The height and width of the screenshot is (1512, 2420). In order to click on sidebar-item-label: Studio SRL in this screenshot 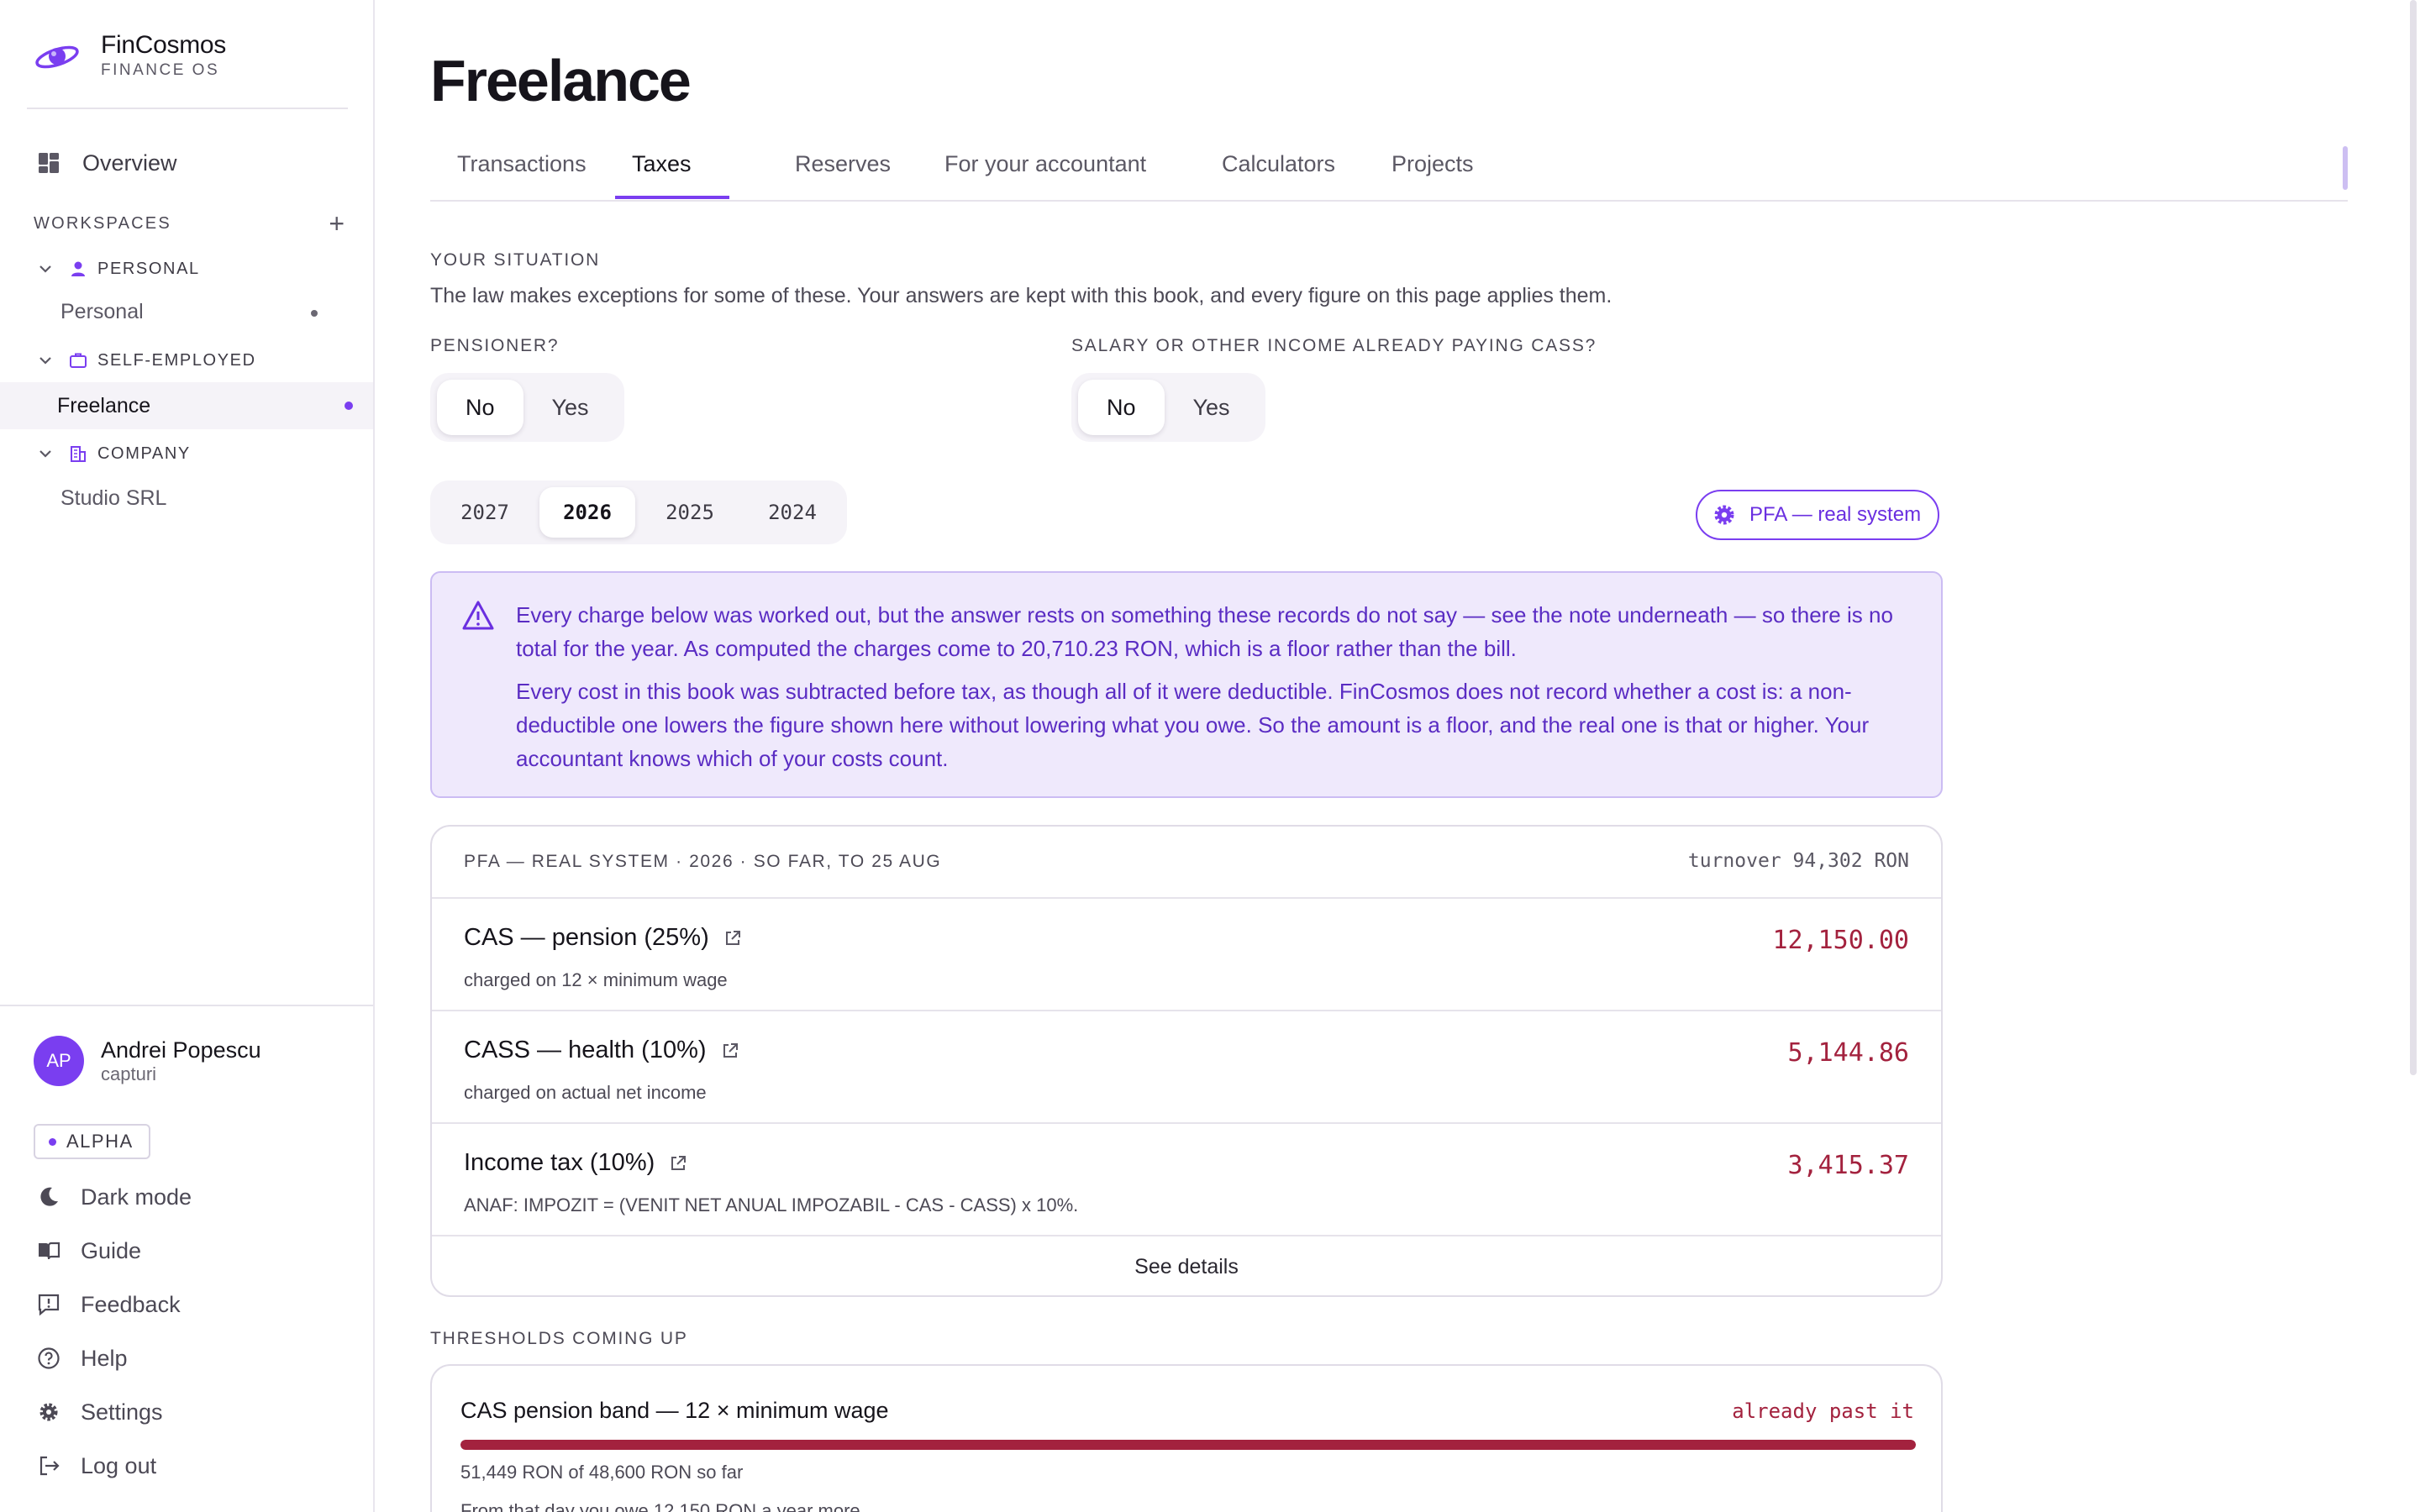, I will do `click(113, 498)`.